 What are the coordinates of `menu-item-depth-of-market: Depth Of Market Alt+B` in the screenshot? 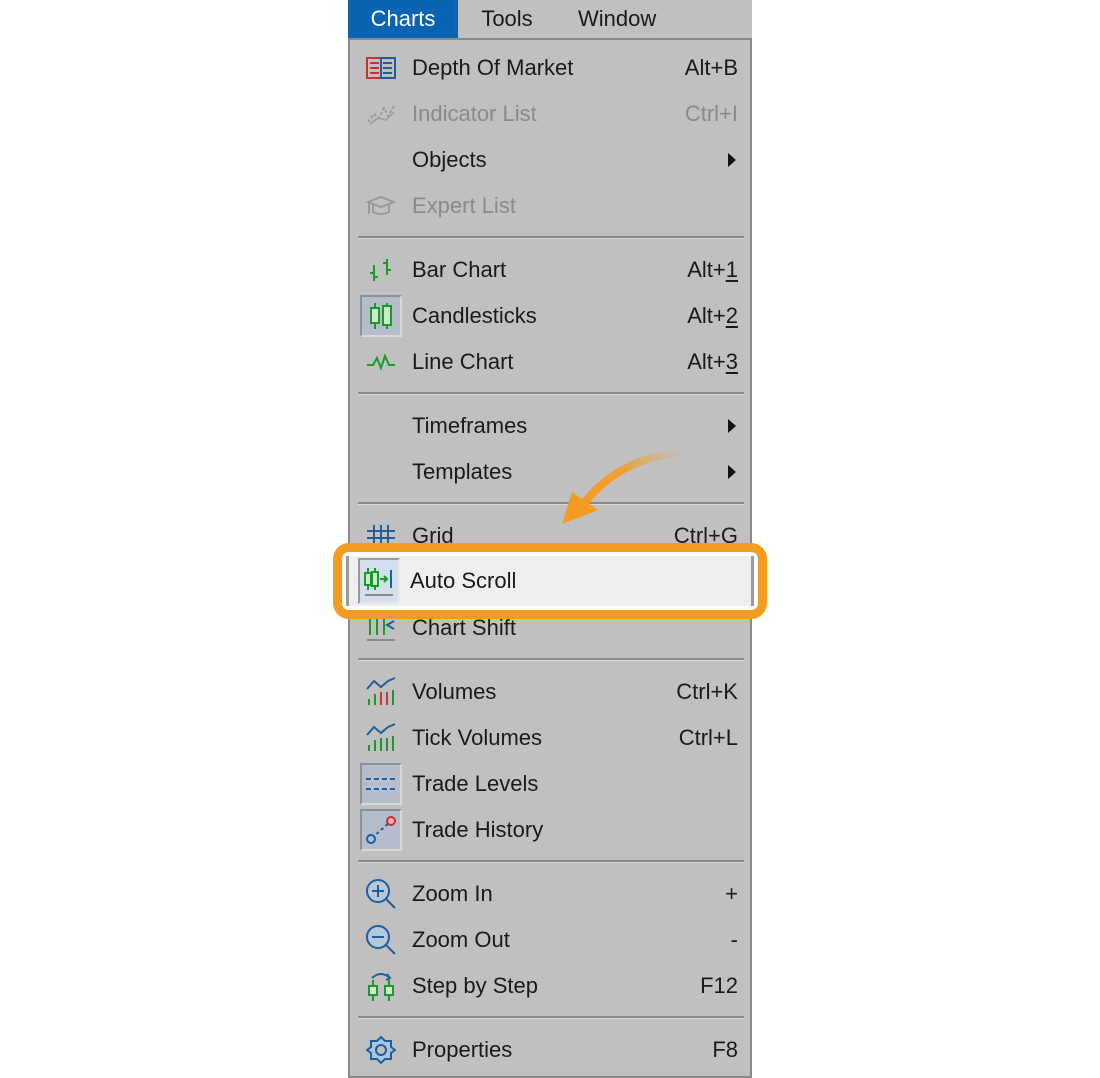 It's located at (551, 68).